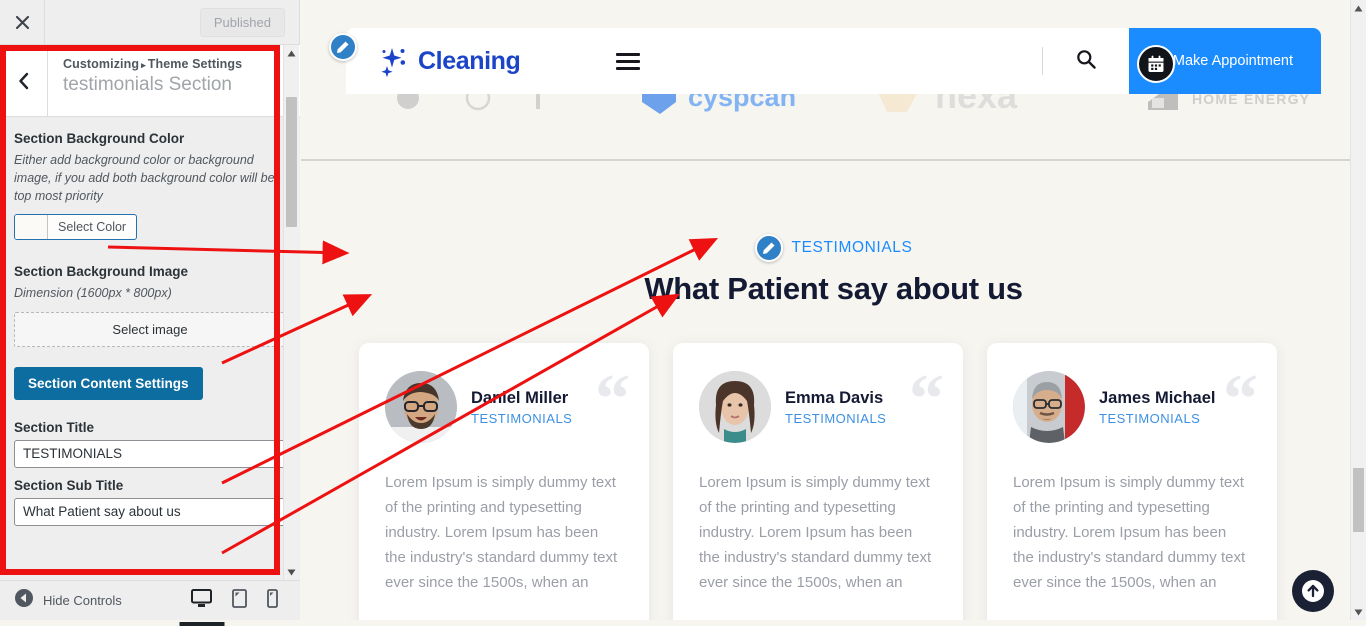 The image size is (1366, 626). I want to click on desktop-icon, so click(201, 600).